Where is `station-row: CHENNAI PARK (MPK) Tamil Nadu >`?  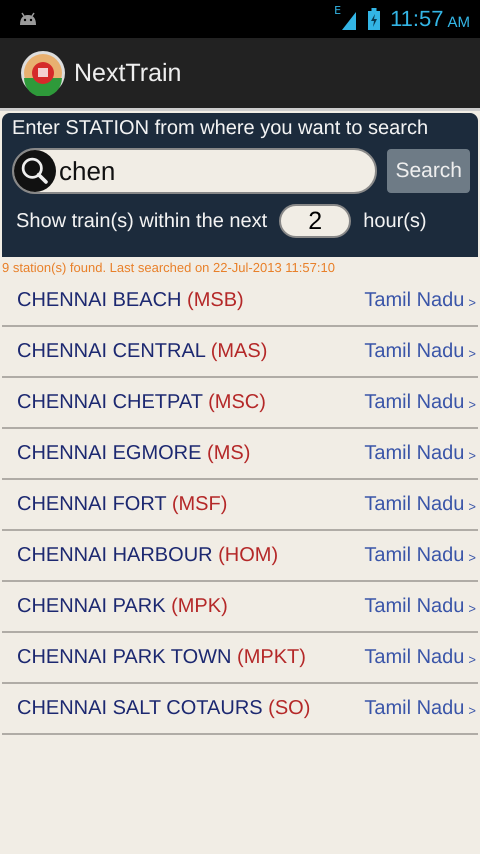 station-row: CHENNAI PARK (MPK) Tamil Nadu > is located at coordinates (240, 607).